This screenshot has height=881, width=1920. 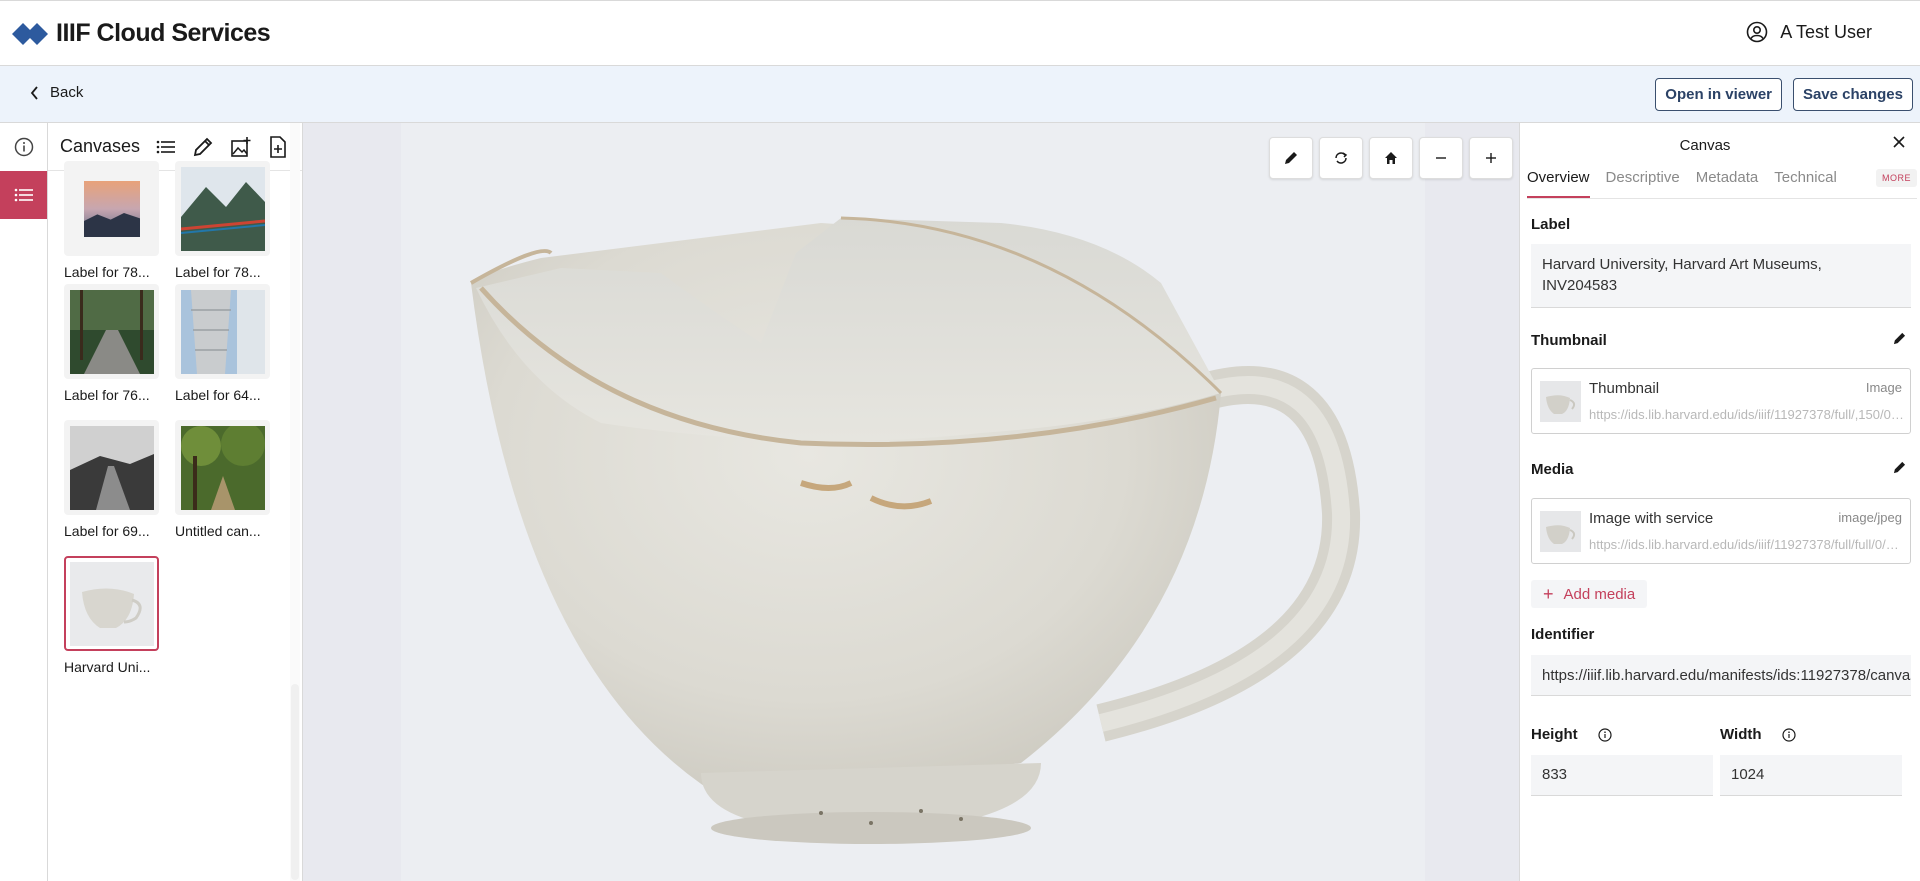 What do you see at coordinates (1552, 469) in the screenshot?
I see `media-heading: Media` at bounding box center [1552, 469].